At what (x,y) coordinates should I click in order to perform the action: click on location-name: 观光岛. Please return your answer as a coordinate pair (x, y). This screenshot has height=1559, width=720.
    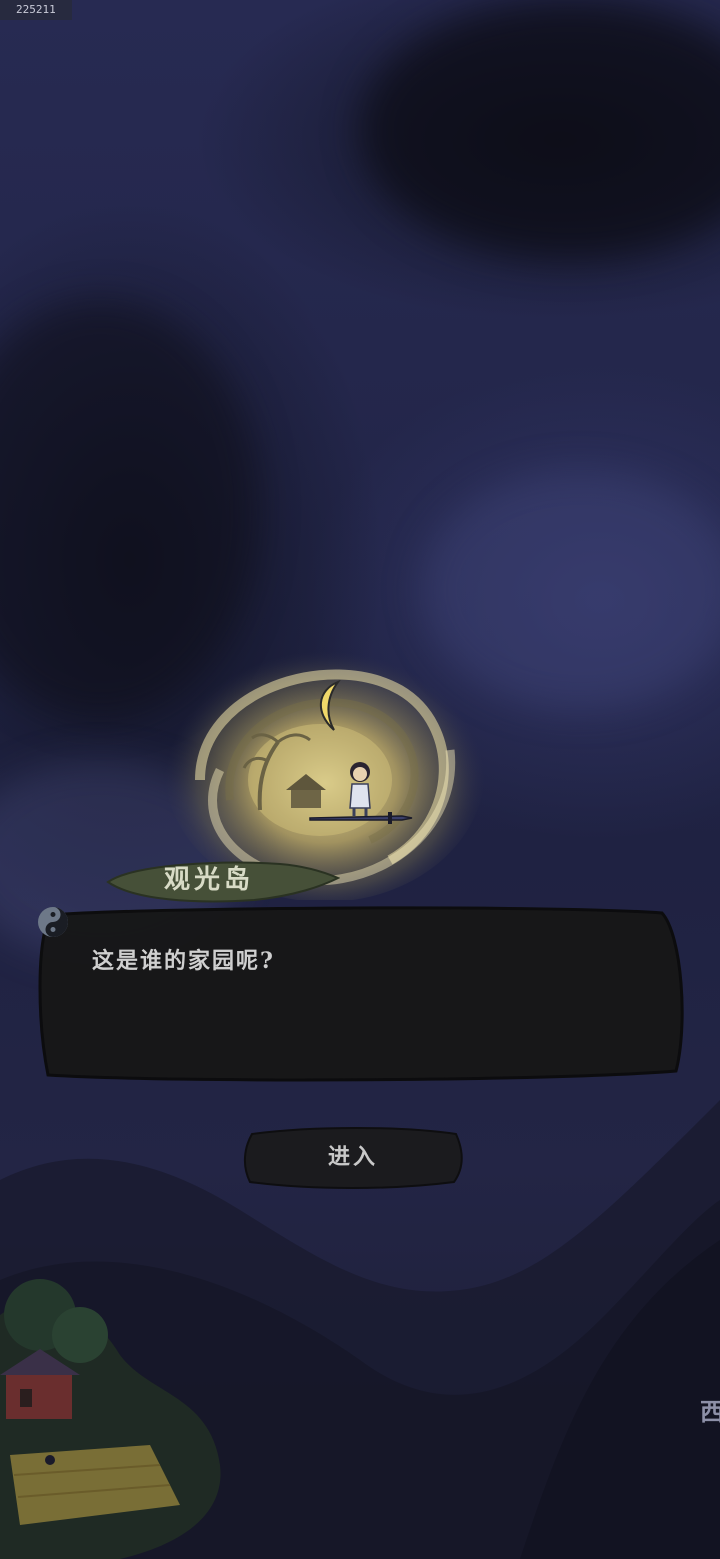
    Looking at the image, I should click on (208, 880).